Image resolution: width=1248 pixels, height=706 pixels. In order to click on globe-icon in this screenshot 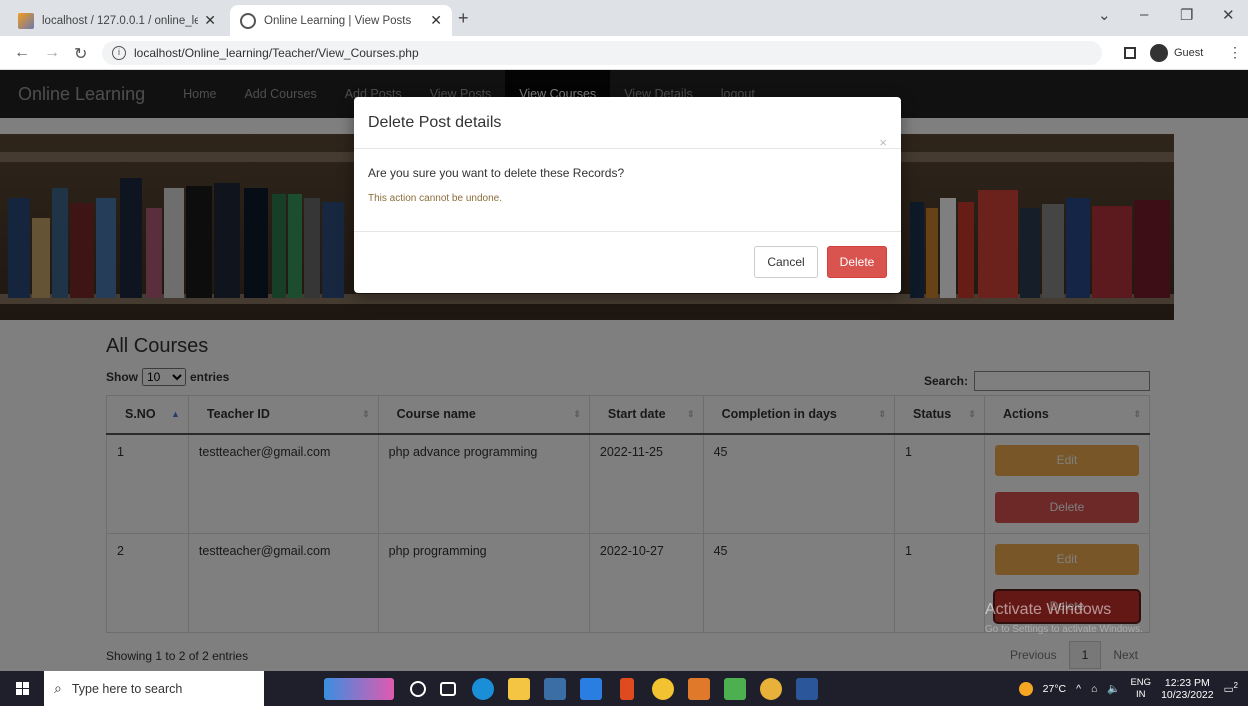, I will do `click(248, 20)`.